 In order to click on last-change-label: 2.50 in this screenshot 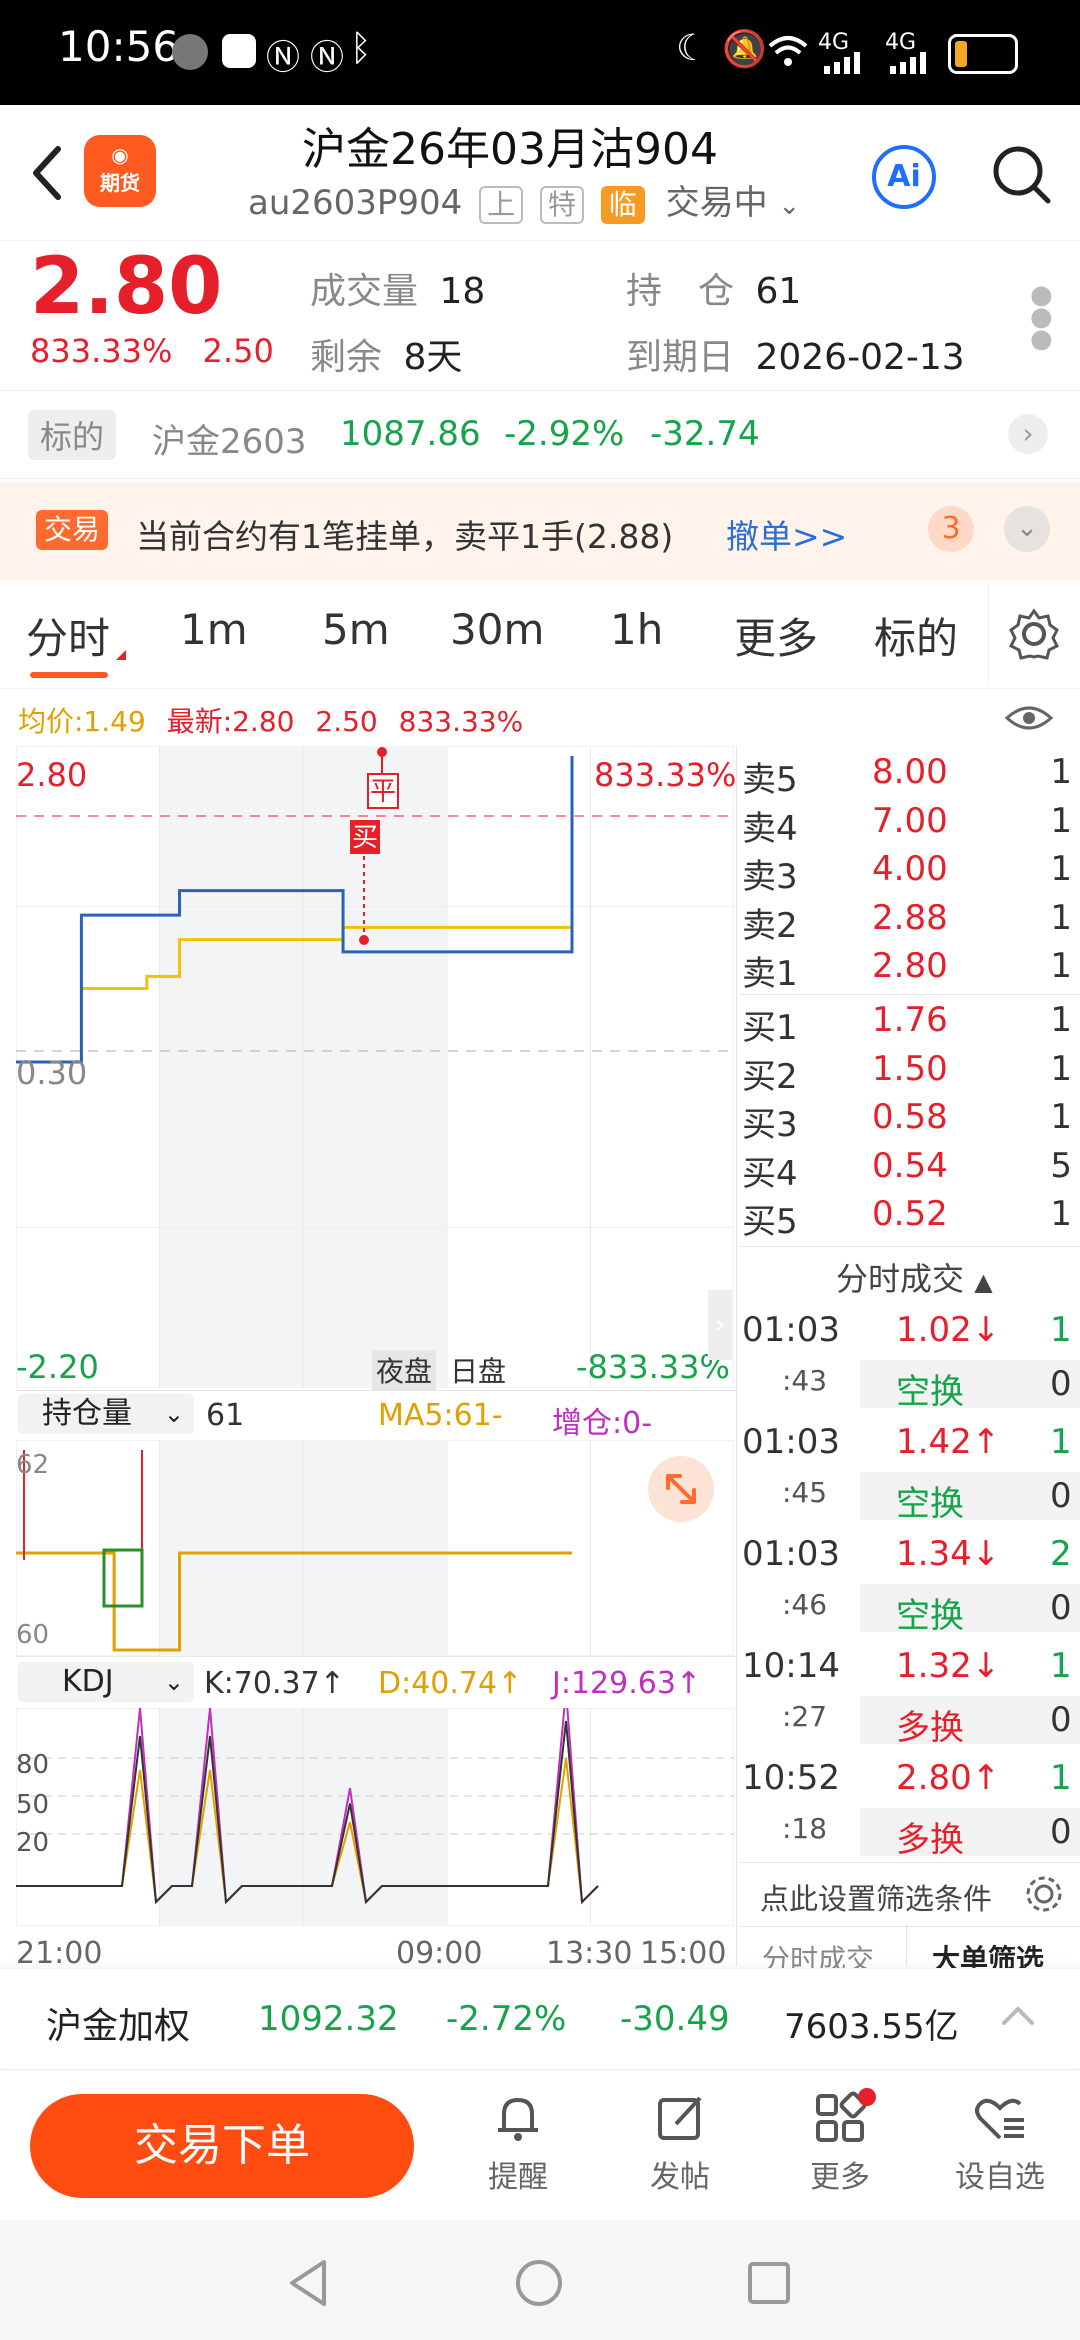, I will do `click(346, 721)`.